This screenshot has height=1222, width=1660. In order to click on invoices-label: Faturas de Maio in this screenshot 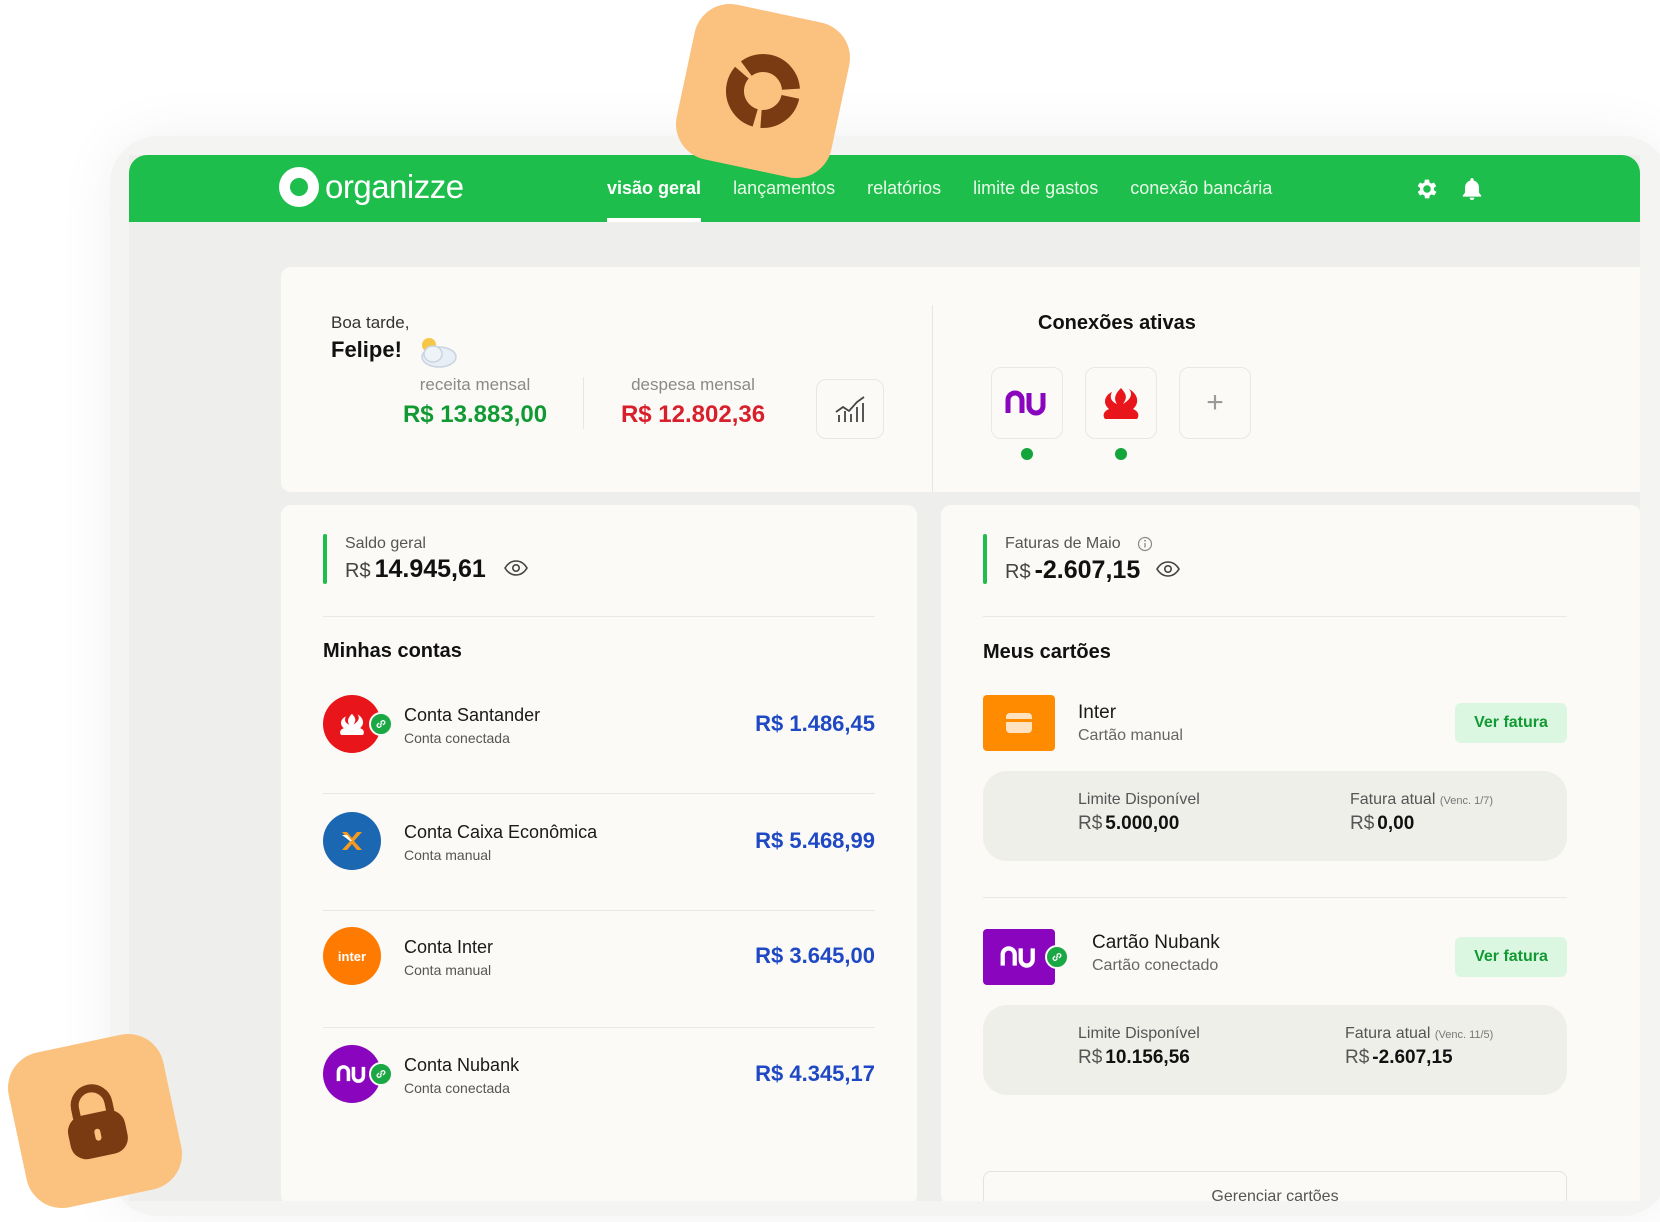, I will do `click(1063, 543)`.